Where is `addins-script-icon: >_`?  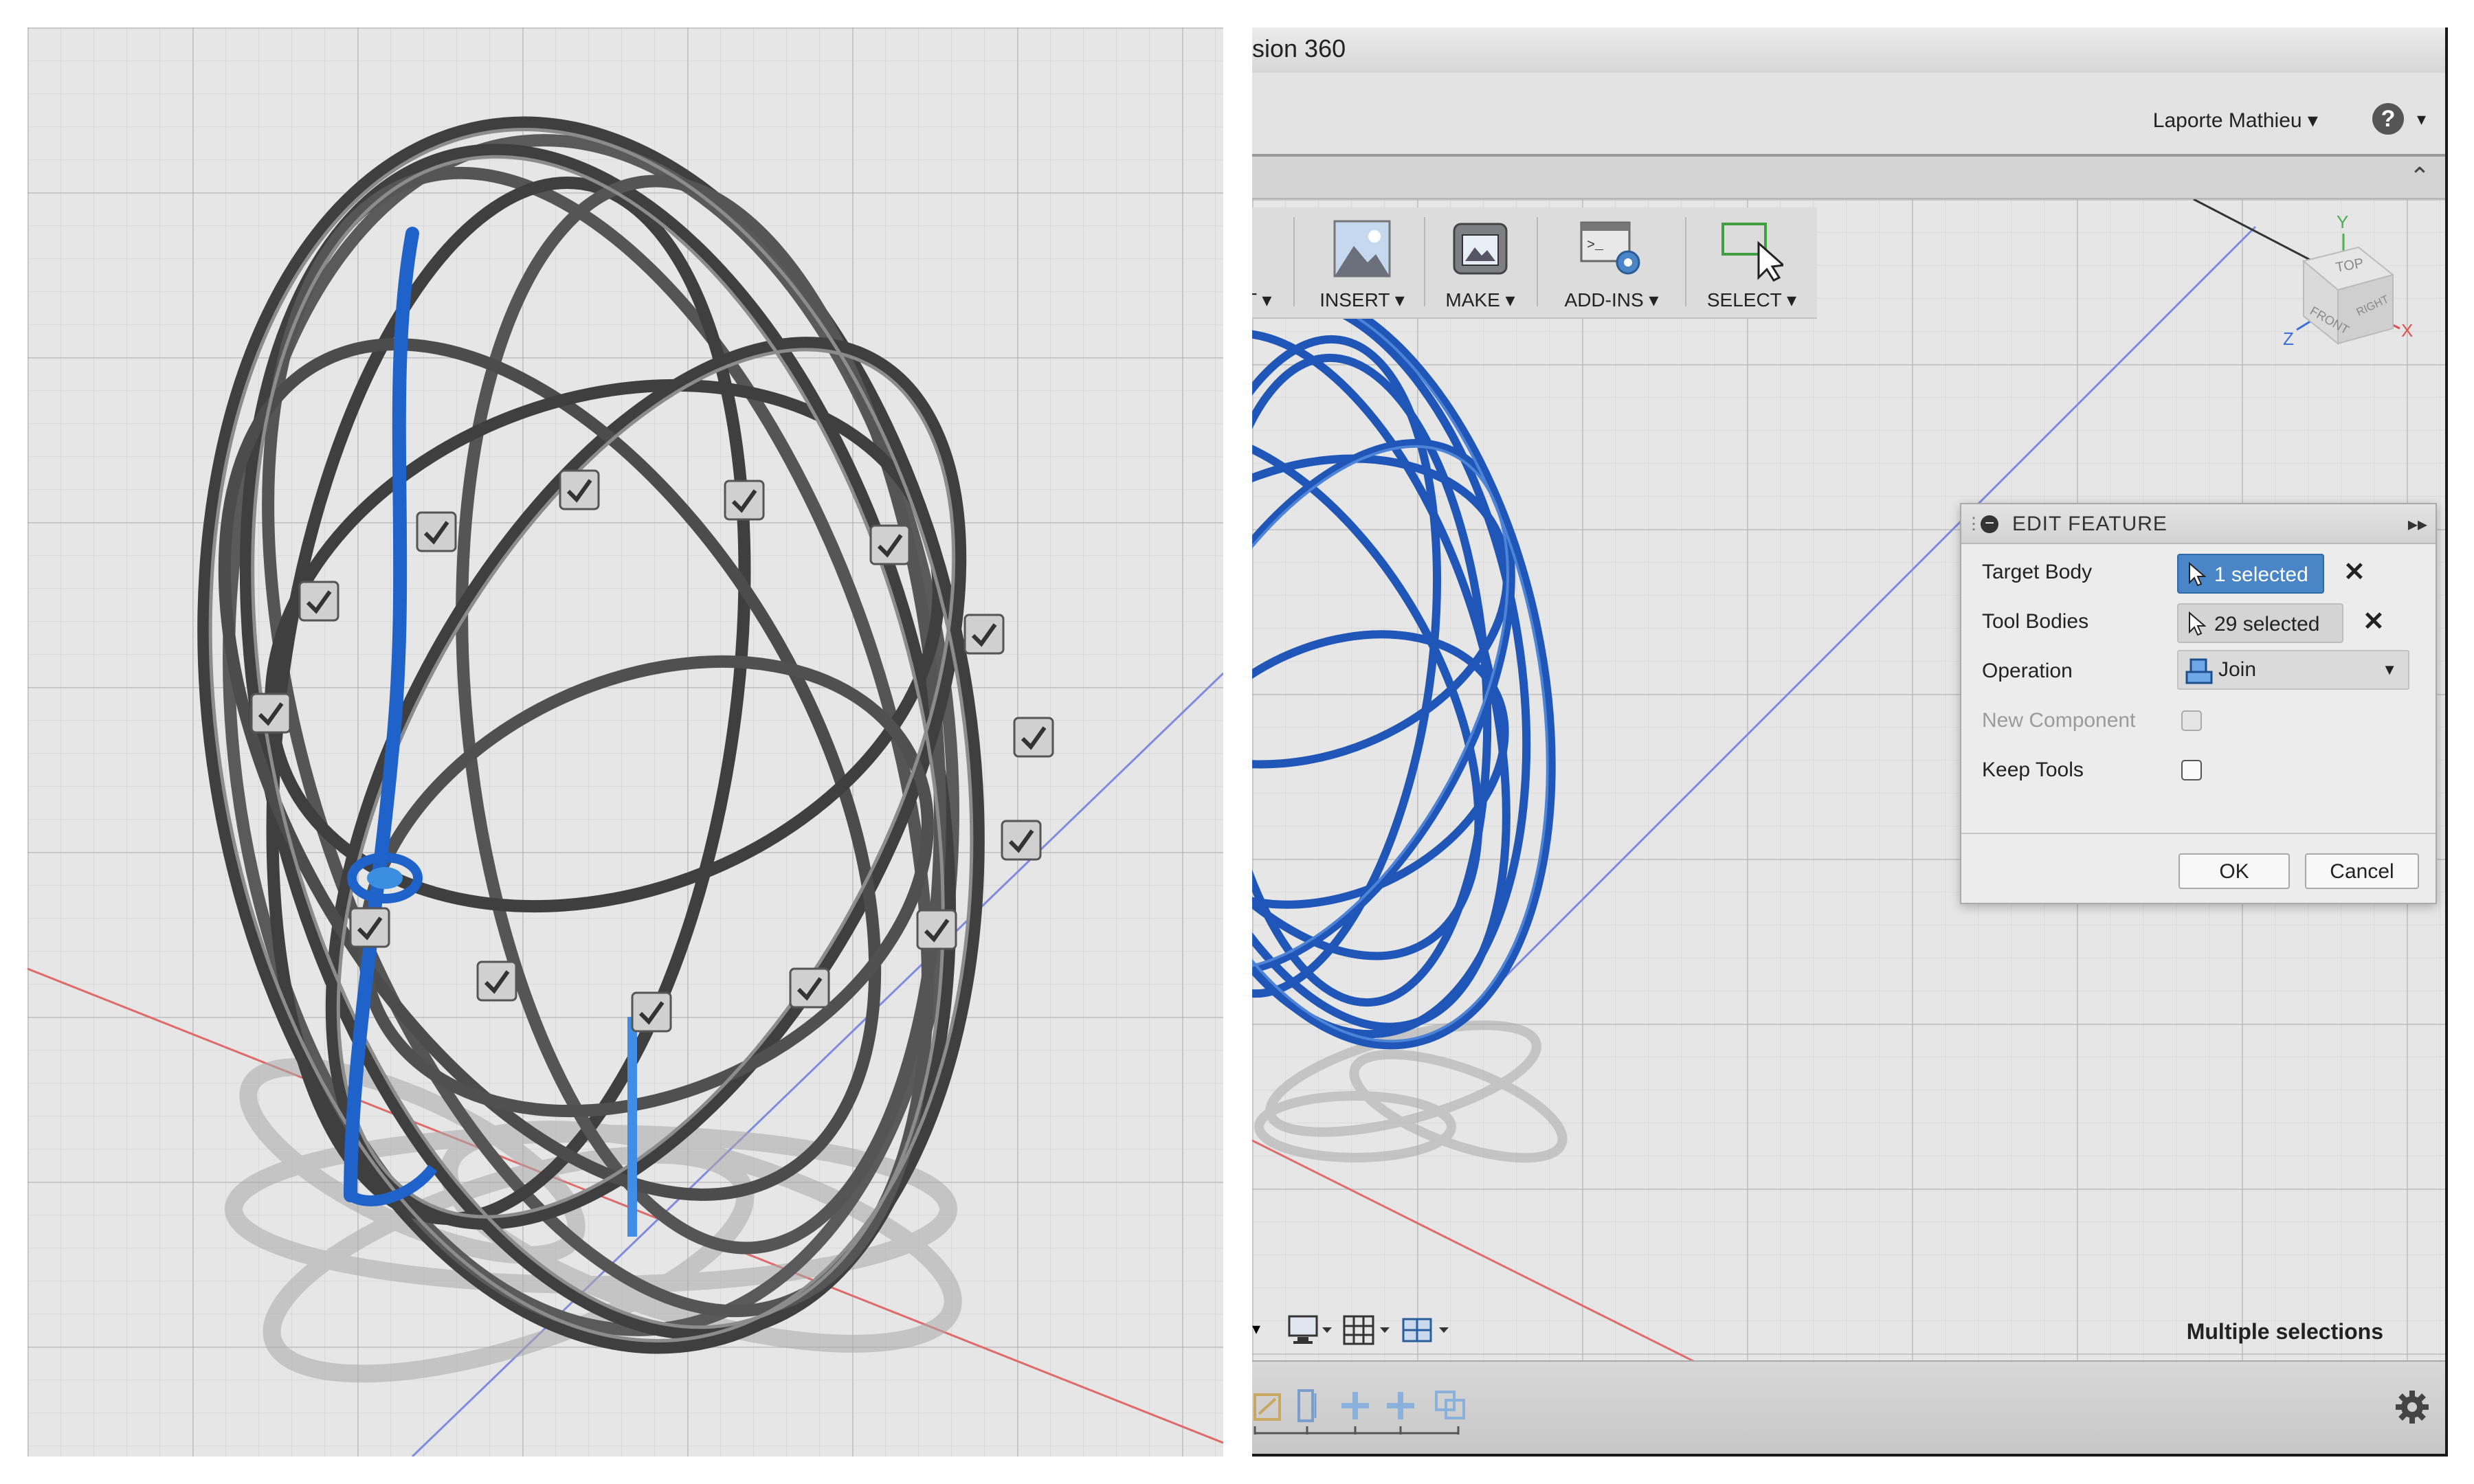 addins-script-icon: >_ is located at coordinates (1610, 248).